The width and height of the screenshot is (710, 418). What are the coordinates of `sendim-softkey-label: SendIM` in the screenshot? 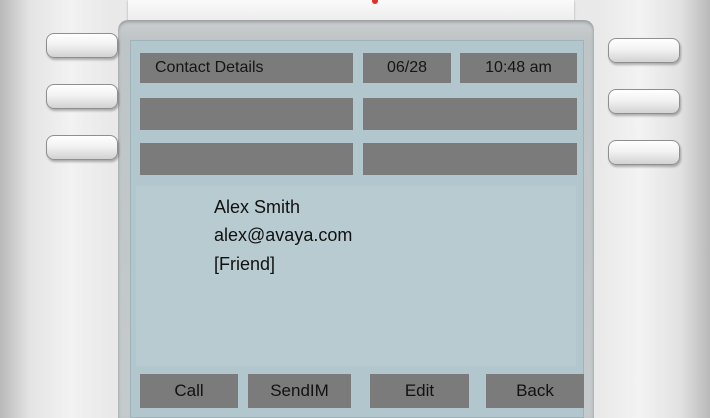 It's located at (299, 390).